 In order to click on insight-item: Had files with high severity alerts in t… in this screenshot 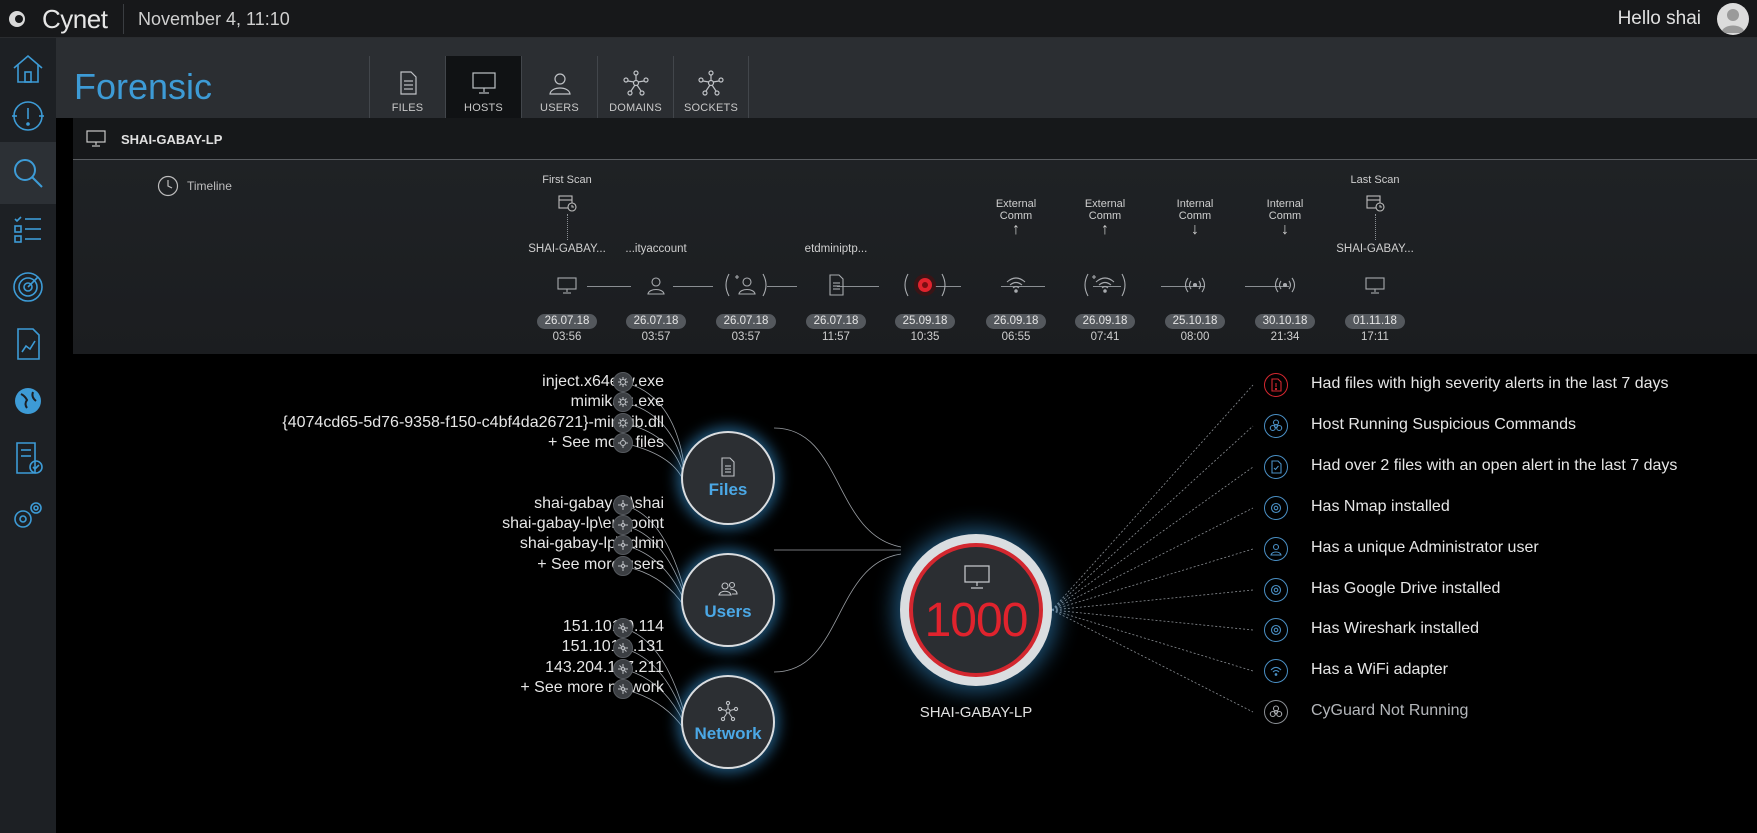, I will do `click(1490, 384)`.